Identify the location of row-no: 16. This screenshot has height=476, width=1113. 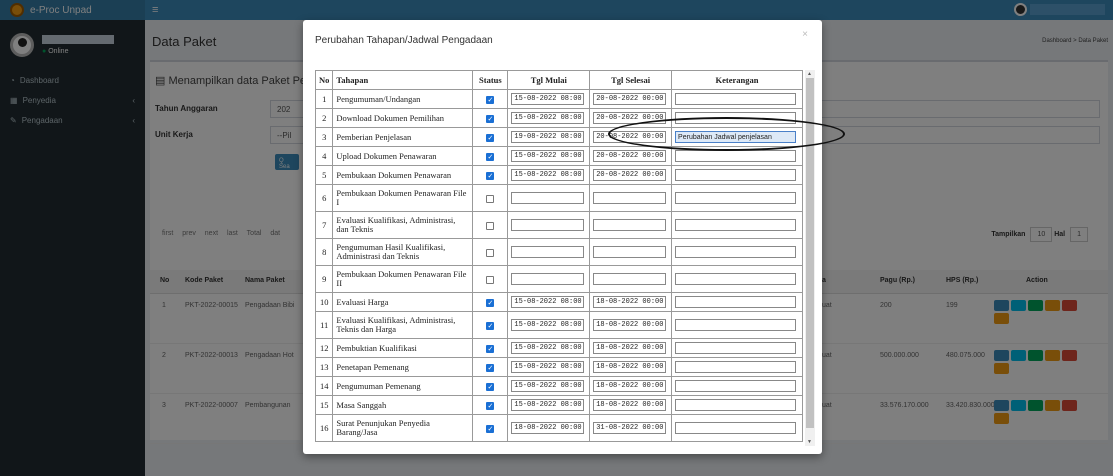
(324, 428).